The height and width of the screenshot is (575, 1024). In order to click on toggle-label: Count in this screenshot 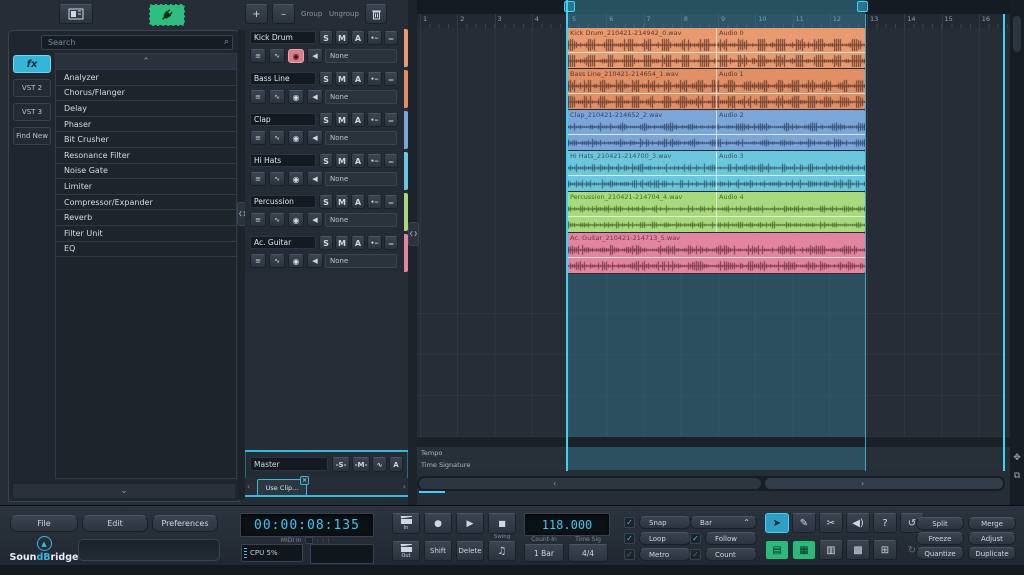, I will do `click(731, 554)`.